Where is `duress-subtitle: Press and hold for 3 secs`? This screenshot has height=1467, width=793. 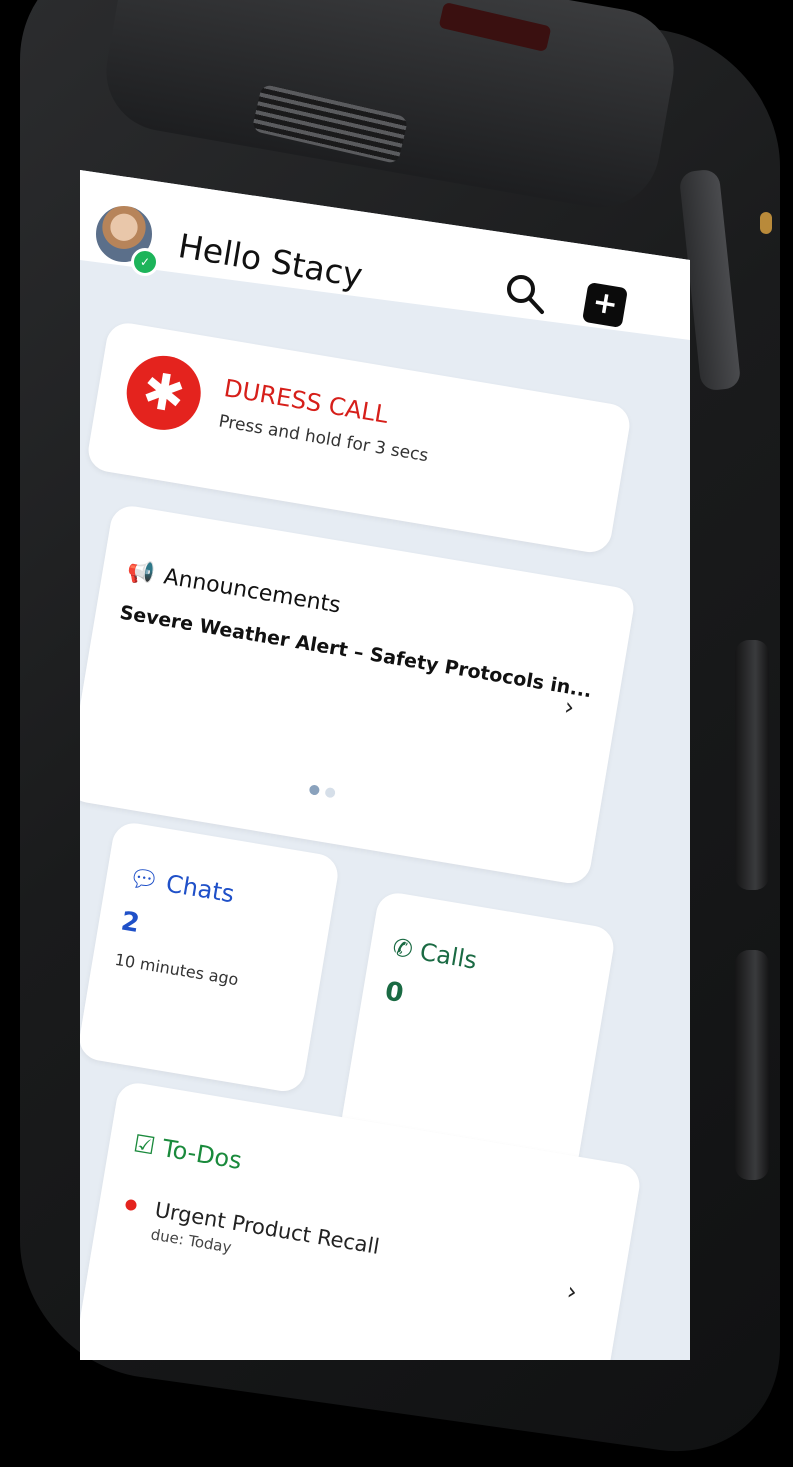 duress-subtitle: Press and hold for 3 secs is located at coordinates (323, 439).